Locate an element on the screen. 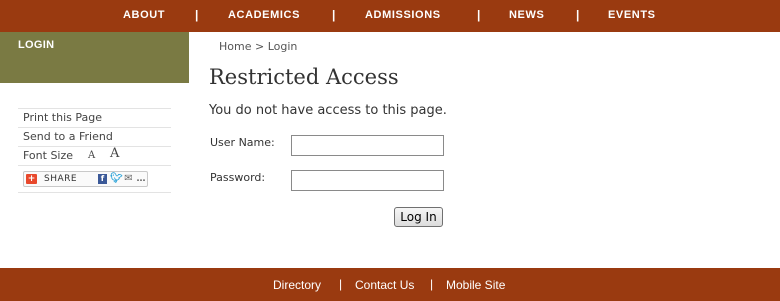 The width and height of the screenshot is (780, 301). share-label: SHARE is located at coordinates (61, 179).